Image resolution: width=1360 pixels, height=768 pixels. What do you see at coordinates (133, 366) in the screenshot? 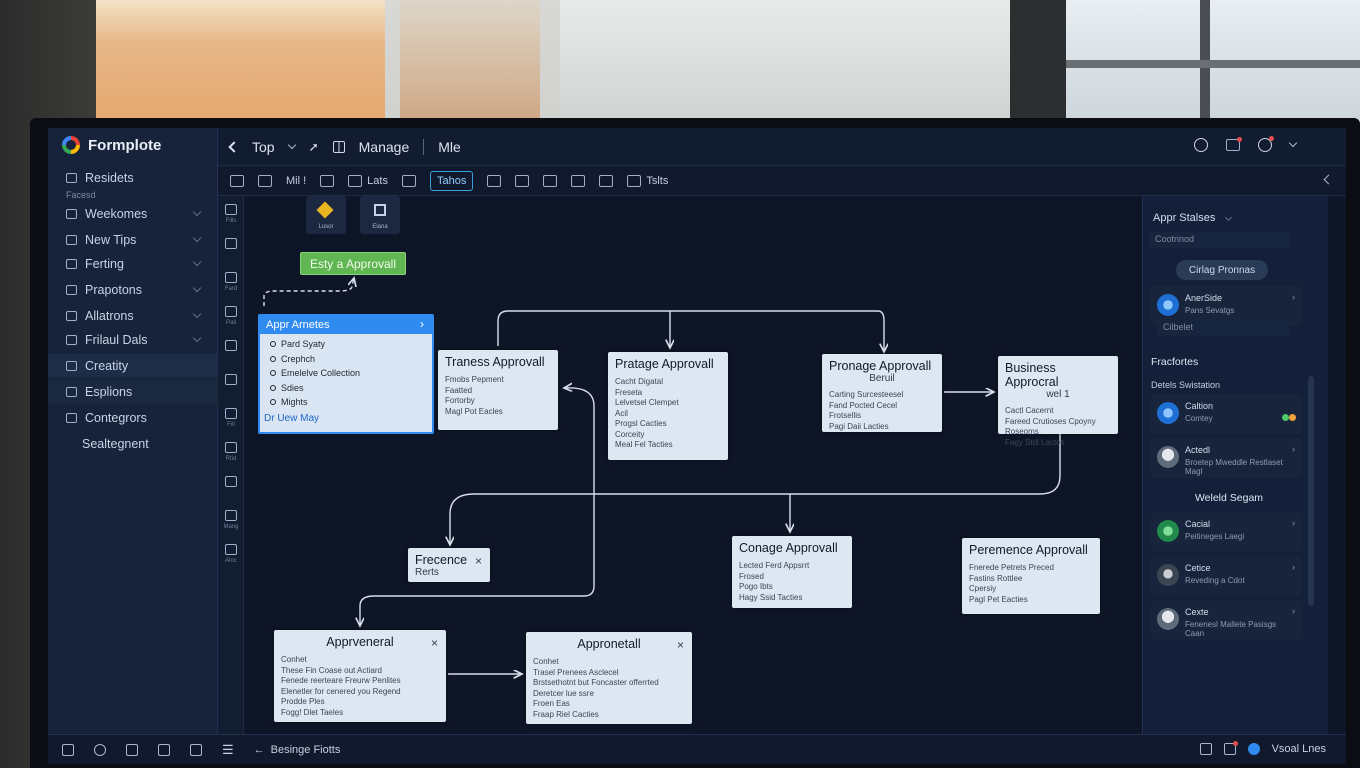
I see `sidebar-item: Creatity` at bounding box center [133, 366].